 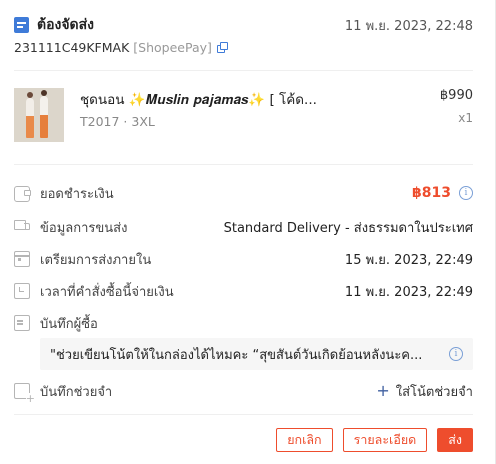 I want to click on add-memo-label: ใส่โน้ตช่วยจำ, so click(x=434, y=392).